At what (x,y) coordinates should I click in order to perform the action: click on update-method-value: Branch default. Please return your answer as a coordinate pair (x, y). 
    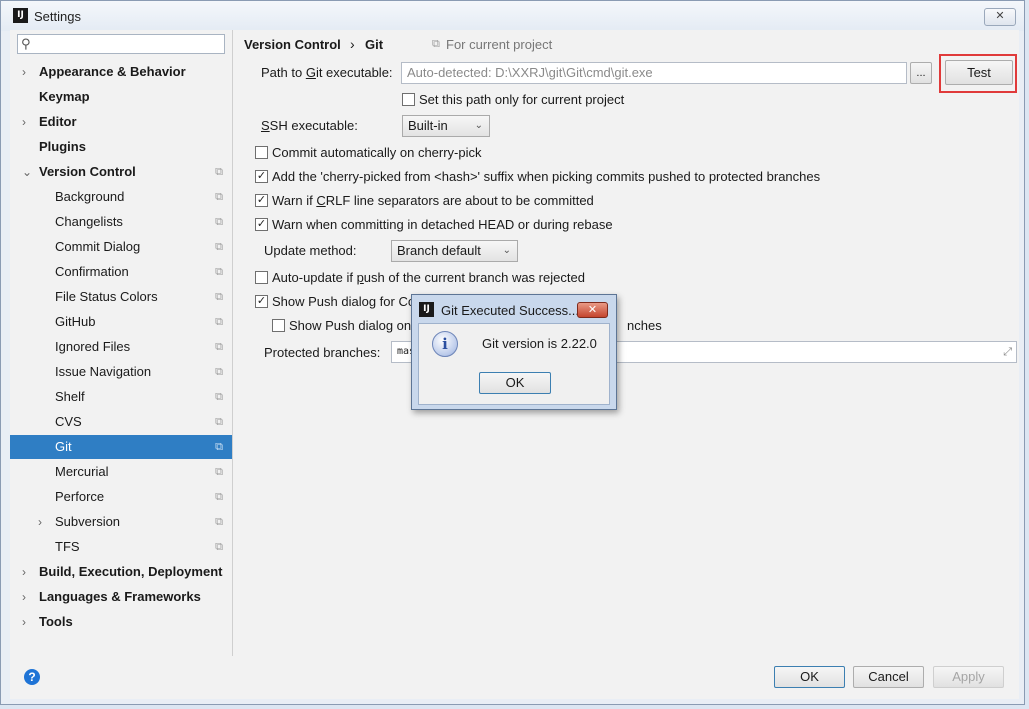
    Looking at the image, I should click on (439, 250).